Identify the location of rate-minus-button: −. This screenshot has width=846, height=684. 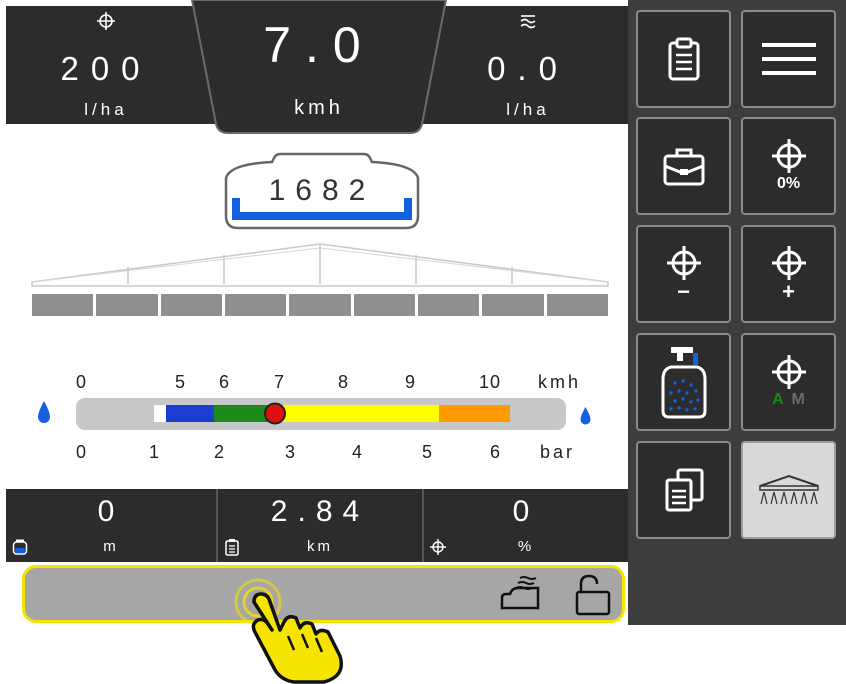
(683, 274).